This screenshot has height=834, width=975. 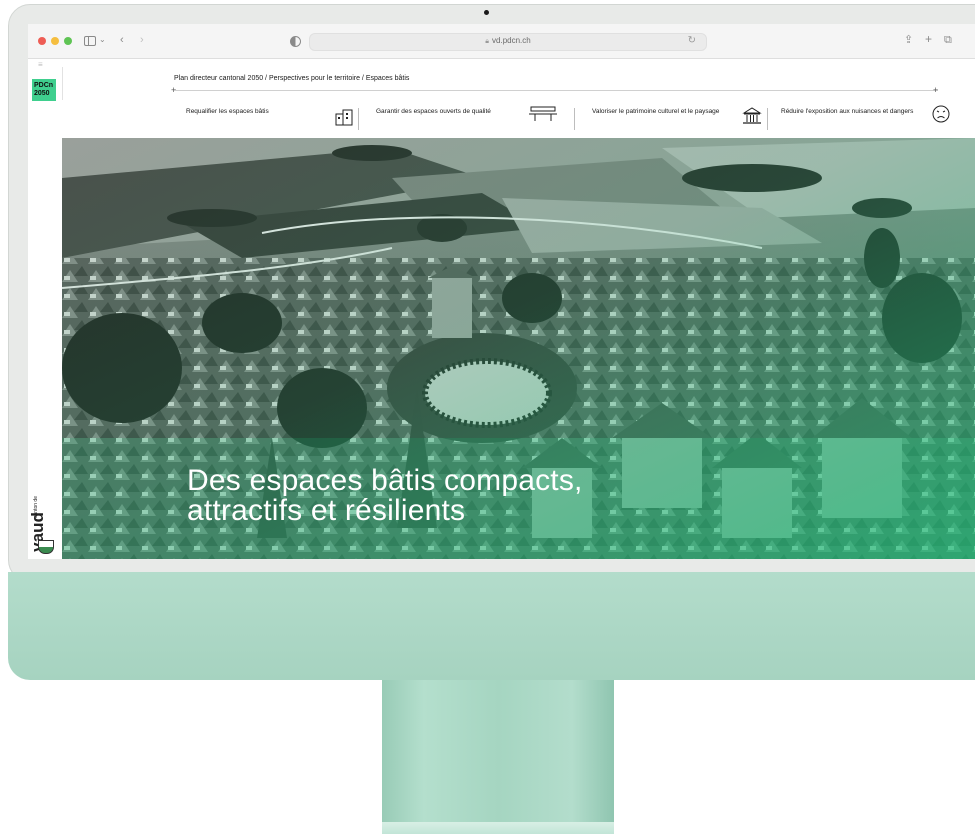 What do you see at coordinates (102, 40) in the screenshot?
I see `chevron-down-icon: ⌄` at bounding box center [102, 40].